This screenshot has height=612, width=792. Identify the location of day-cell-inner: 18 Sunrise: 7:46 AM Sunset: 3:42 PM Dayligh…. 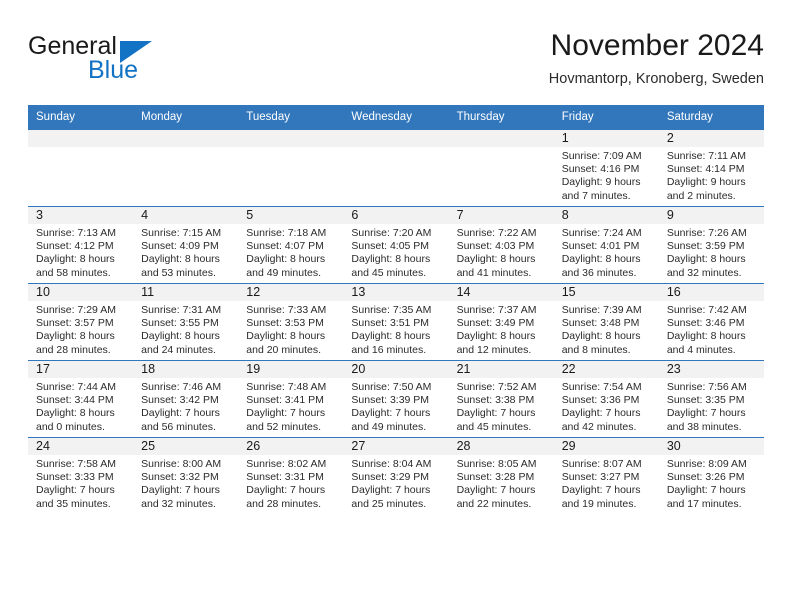
(186, 399).